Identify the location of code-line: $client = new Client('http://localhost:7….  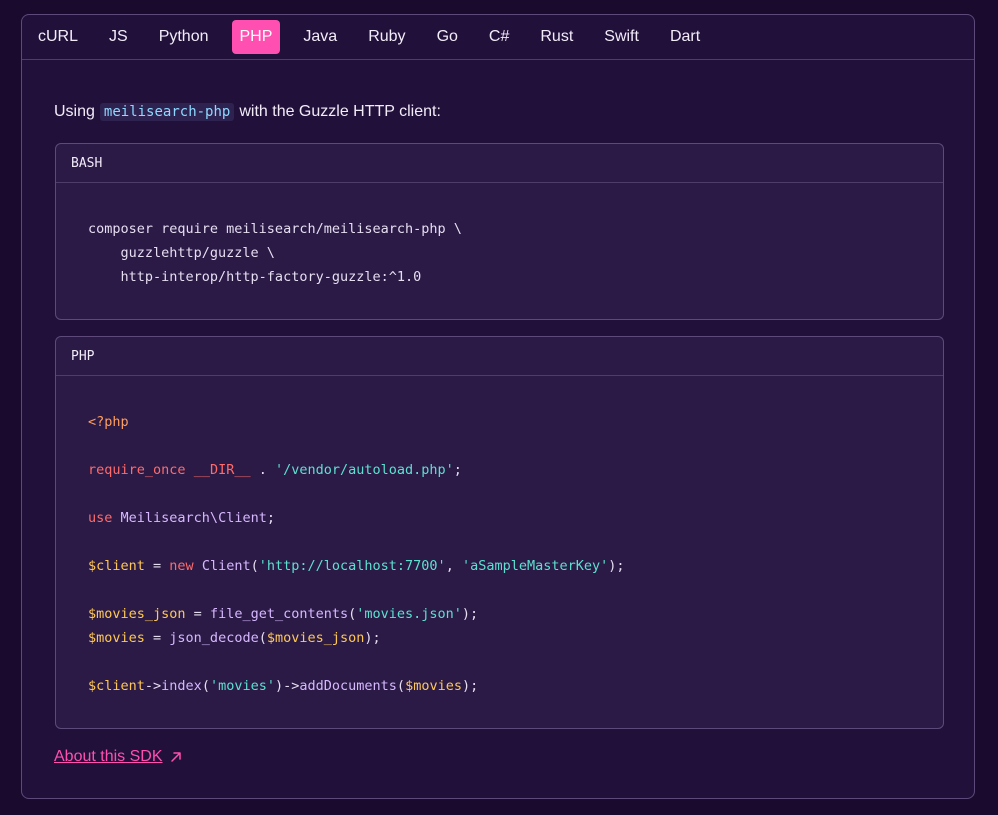
(515, 566).